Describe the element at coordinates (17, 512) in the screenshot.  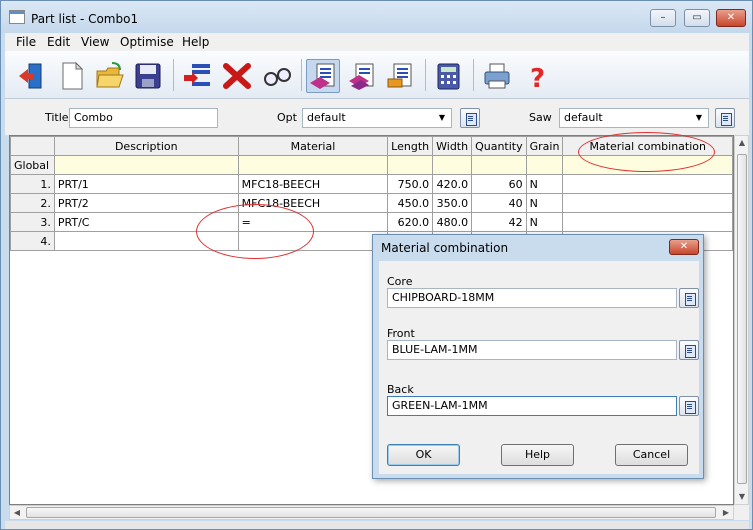
I see `scroll-left-icon: ◀` at that location.